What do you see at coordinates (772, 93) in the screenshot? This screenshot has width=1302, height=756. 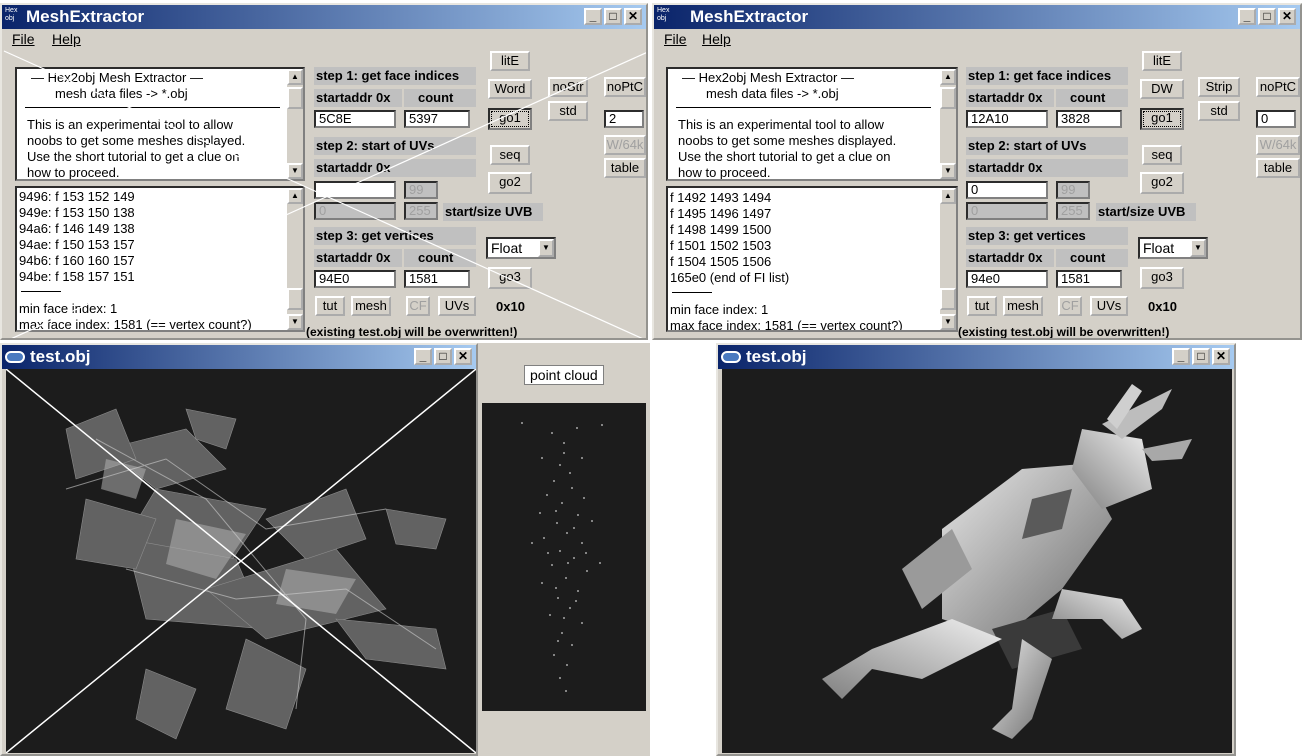 I see `header-line-2: mesh data files -> *.obj` at bounding box center [772, 93].